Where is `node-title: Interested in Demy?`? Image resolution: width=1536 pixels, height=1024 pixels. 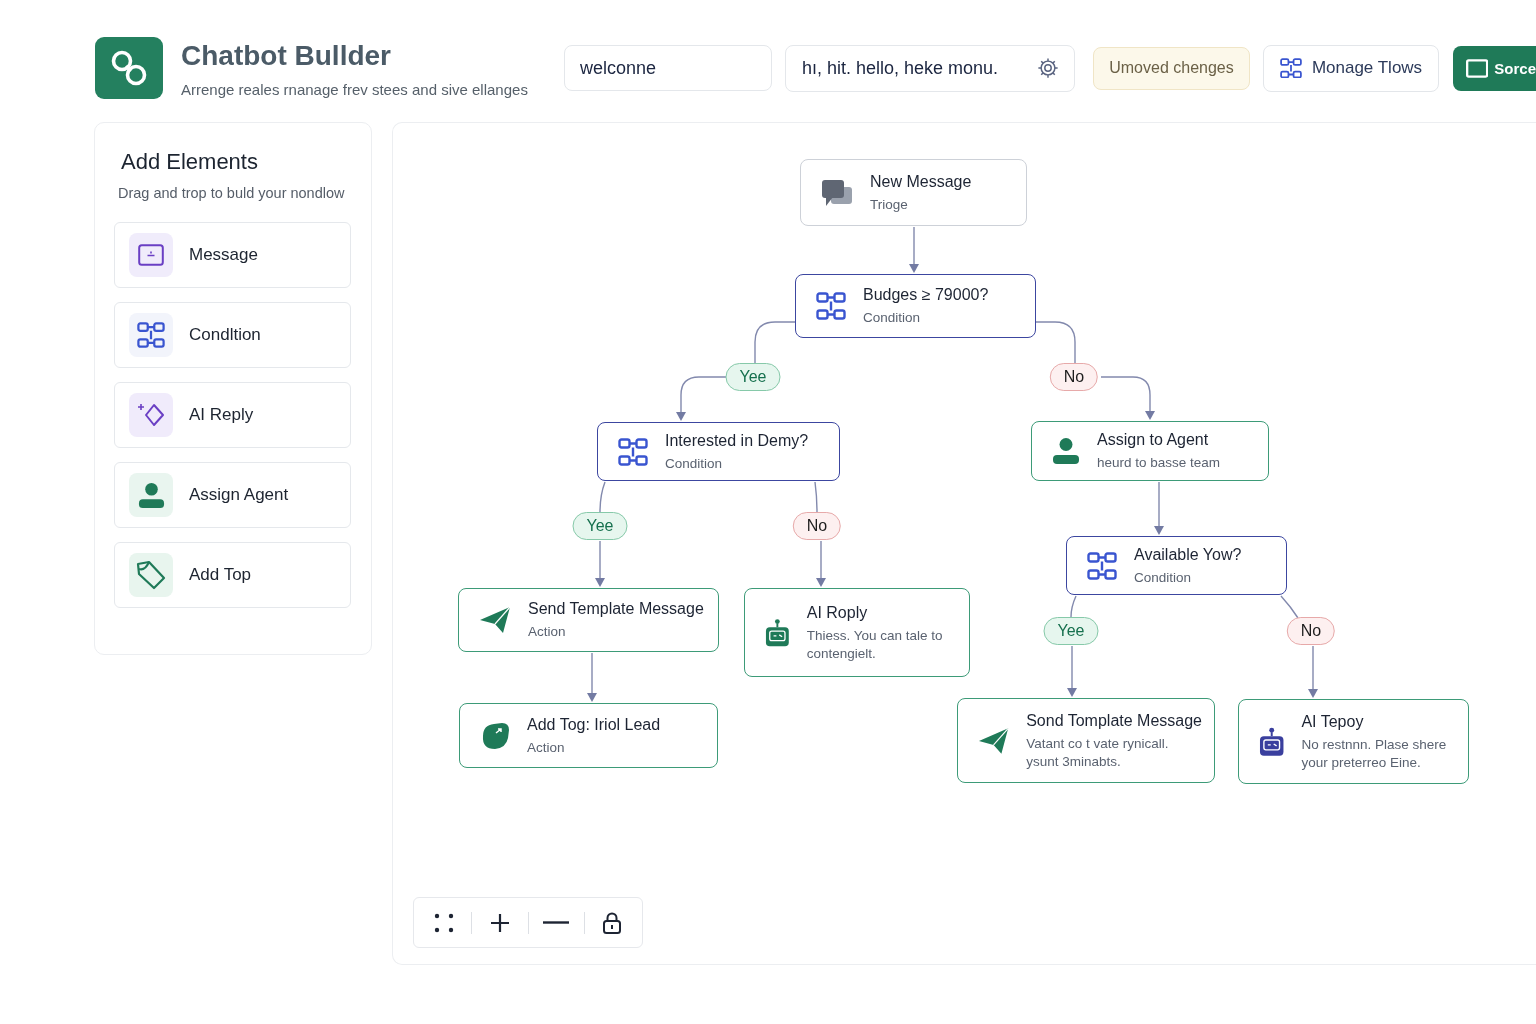
node-title: Interested in Demy? is located at coordinates (737, 440).